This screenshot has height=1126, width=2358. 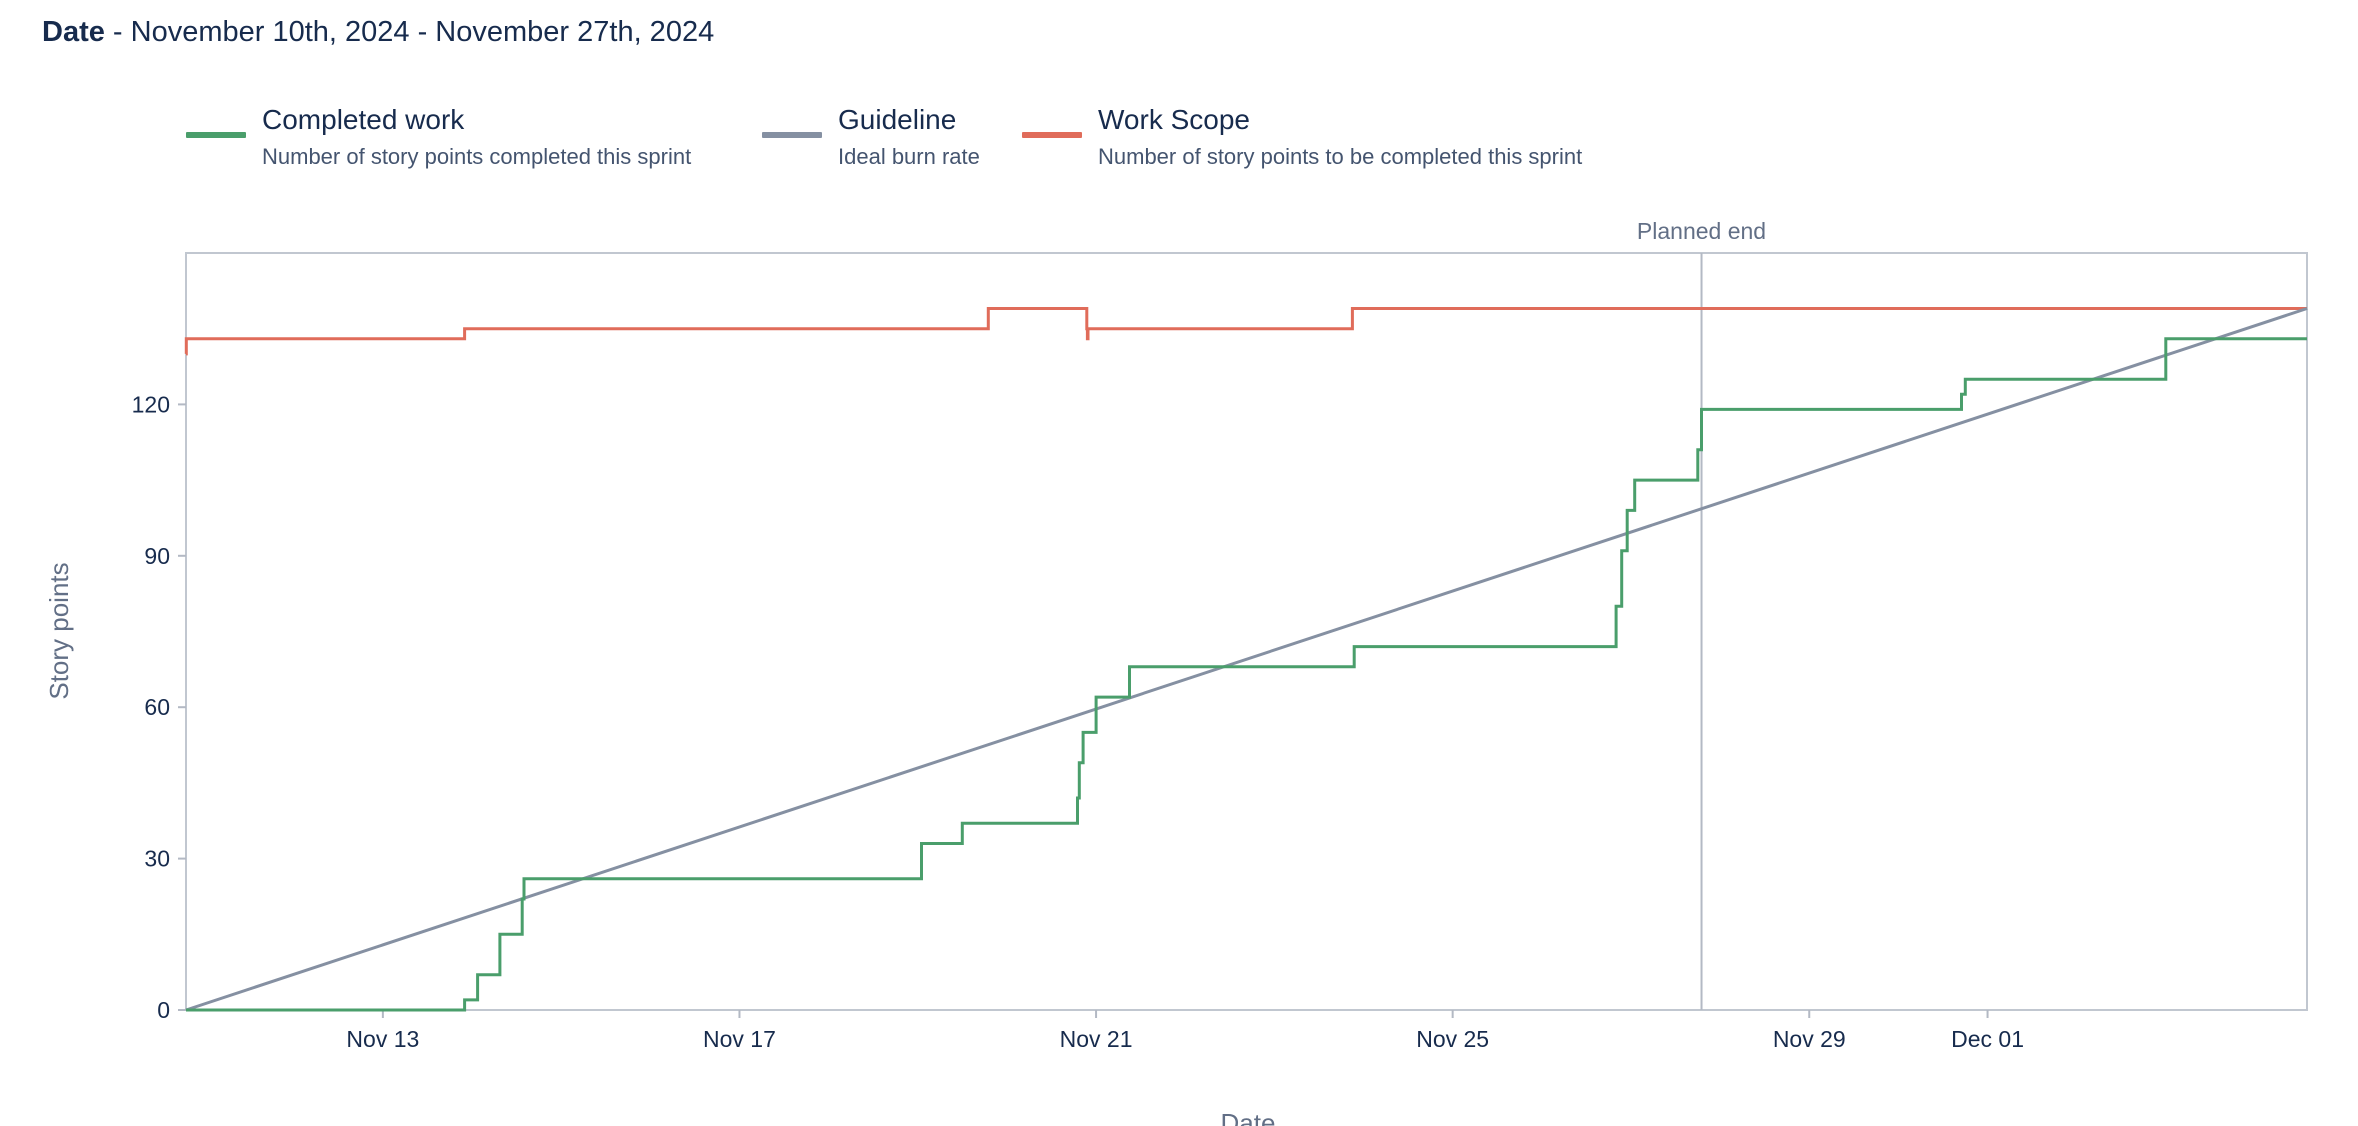 I want to click on planned-end-label: Planned end, so click(x=1701, y=231).